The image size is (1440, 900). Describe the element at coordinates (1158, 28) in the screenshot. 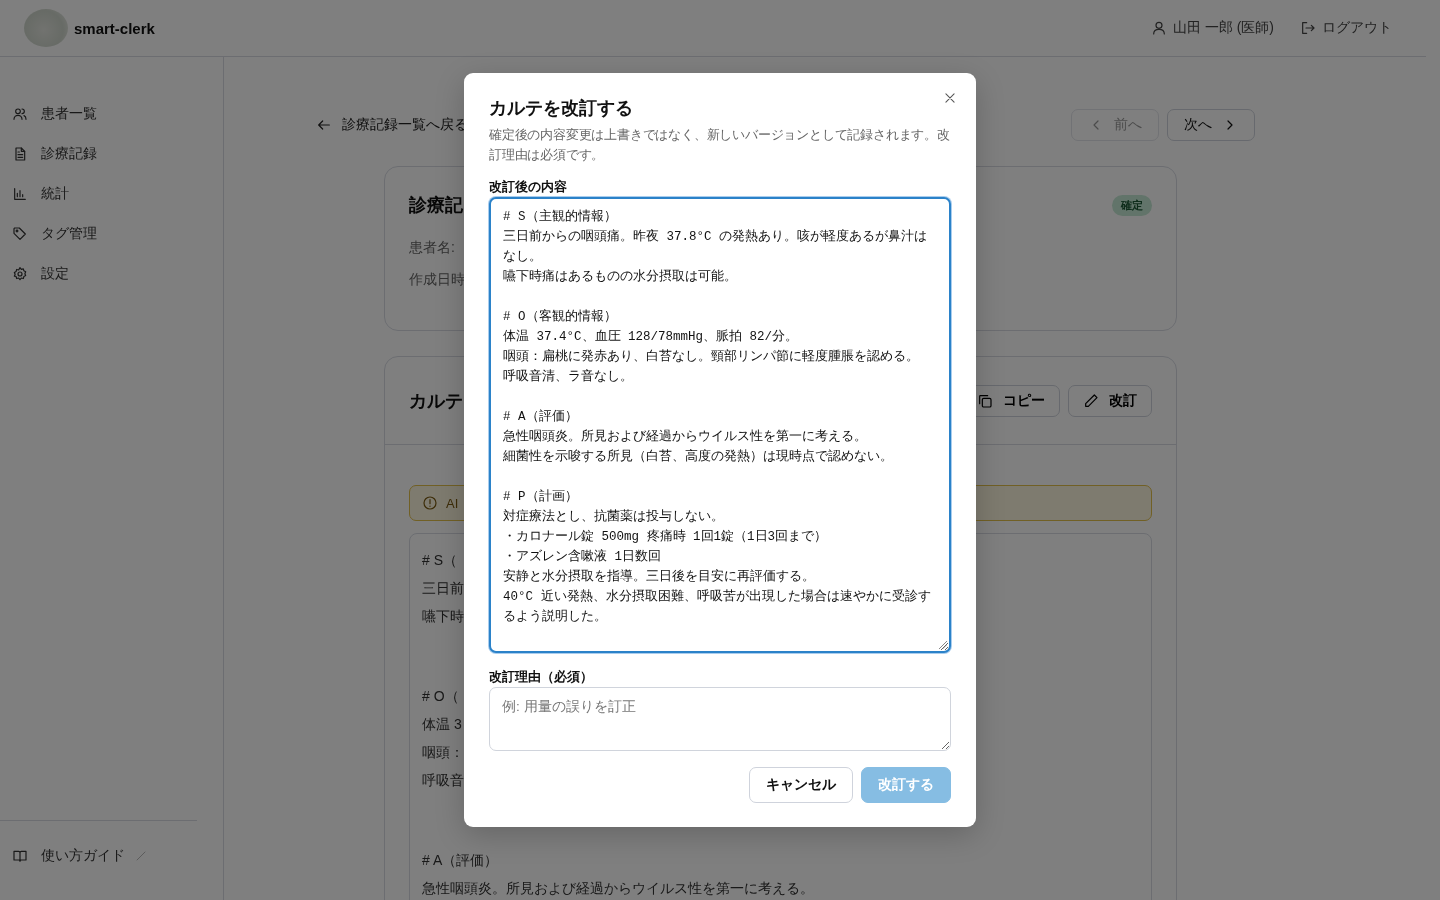

I see `user-icon` at that location.